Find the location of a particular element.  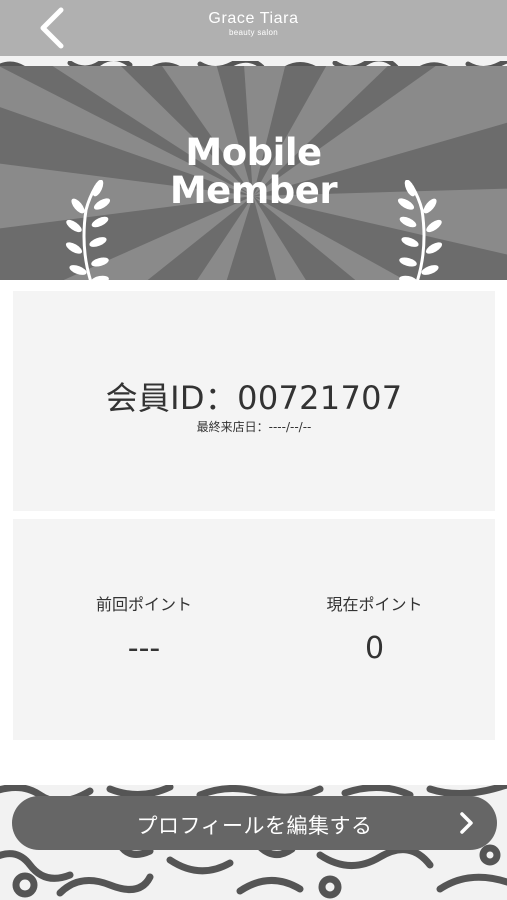

previous-points-label: 前回ポイント is located at coordinates (143, 604).